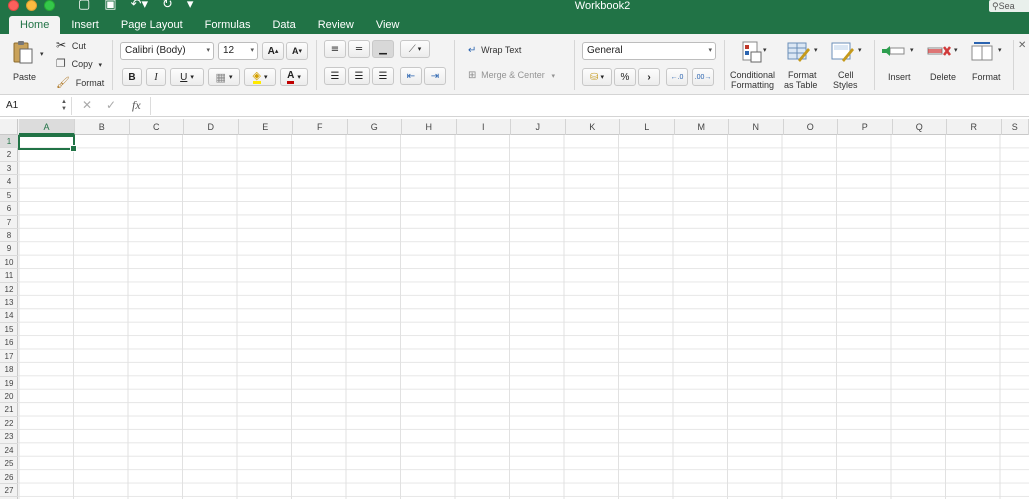 This screenshot has width=1029, height=499. What do you see at coordinates (415, 49) in the screenshot?
I see `orientation-button: ⟋ ▾` at bounding box center [415, 49].